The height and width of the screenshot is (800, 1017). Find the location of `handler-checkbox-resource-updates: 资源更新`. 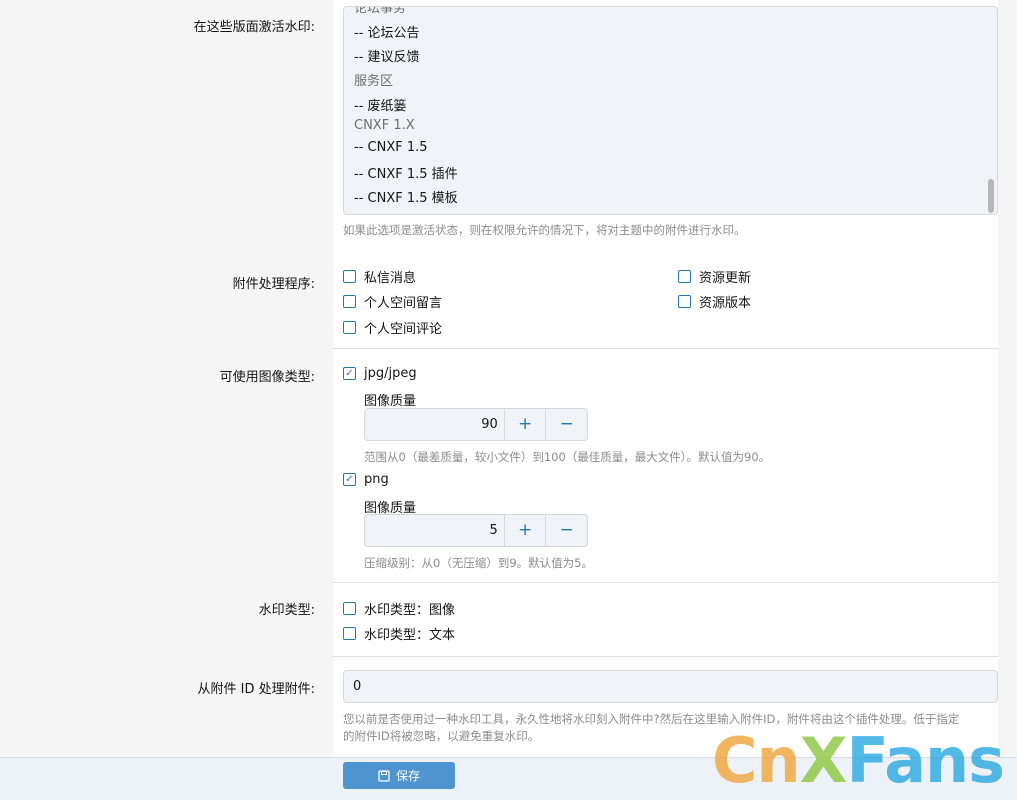

handler-checkbox-resource-updates: 资源更新 is located at coordinates (714, 276).